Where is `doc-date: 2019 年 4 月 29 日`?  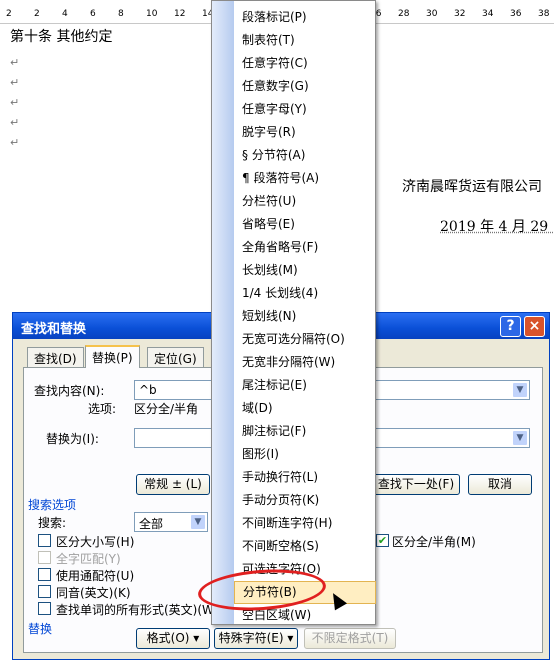 doc-date: 2019 年 4 月 29 日 is located at coordinates (497, 227).